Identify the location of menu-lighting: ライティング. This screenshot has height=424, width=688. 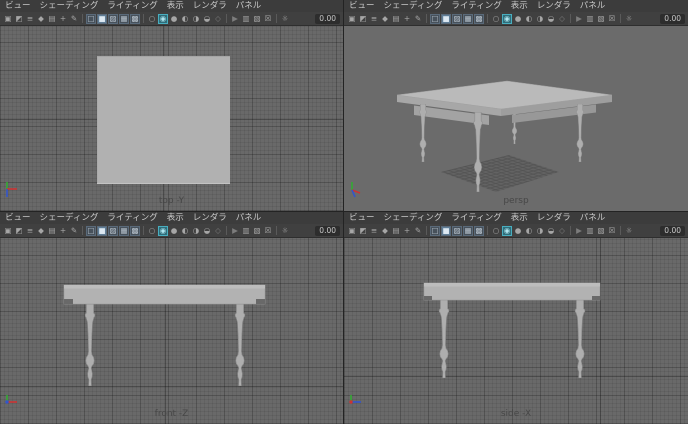
(132, 218).